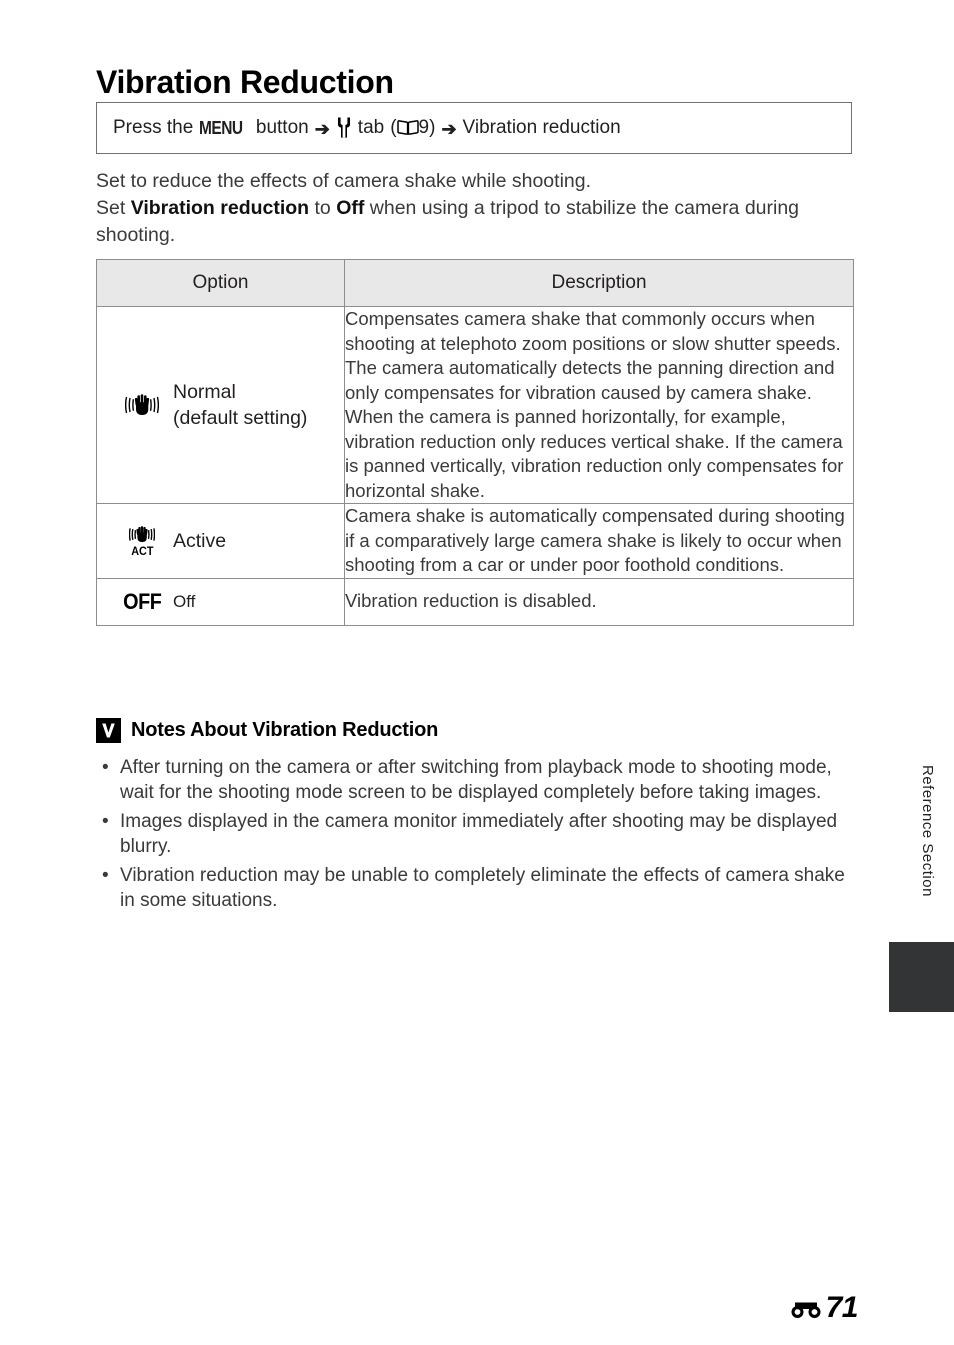 The image size is (954, 1345). I want to click on section-side-label: Reference Section, so click(927, 831).